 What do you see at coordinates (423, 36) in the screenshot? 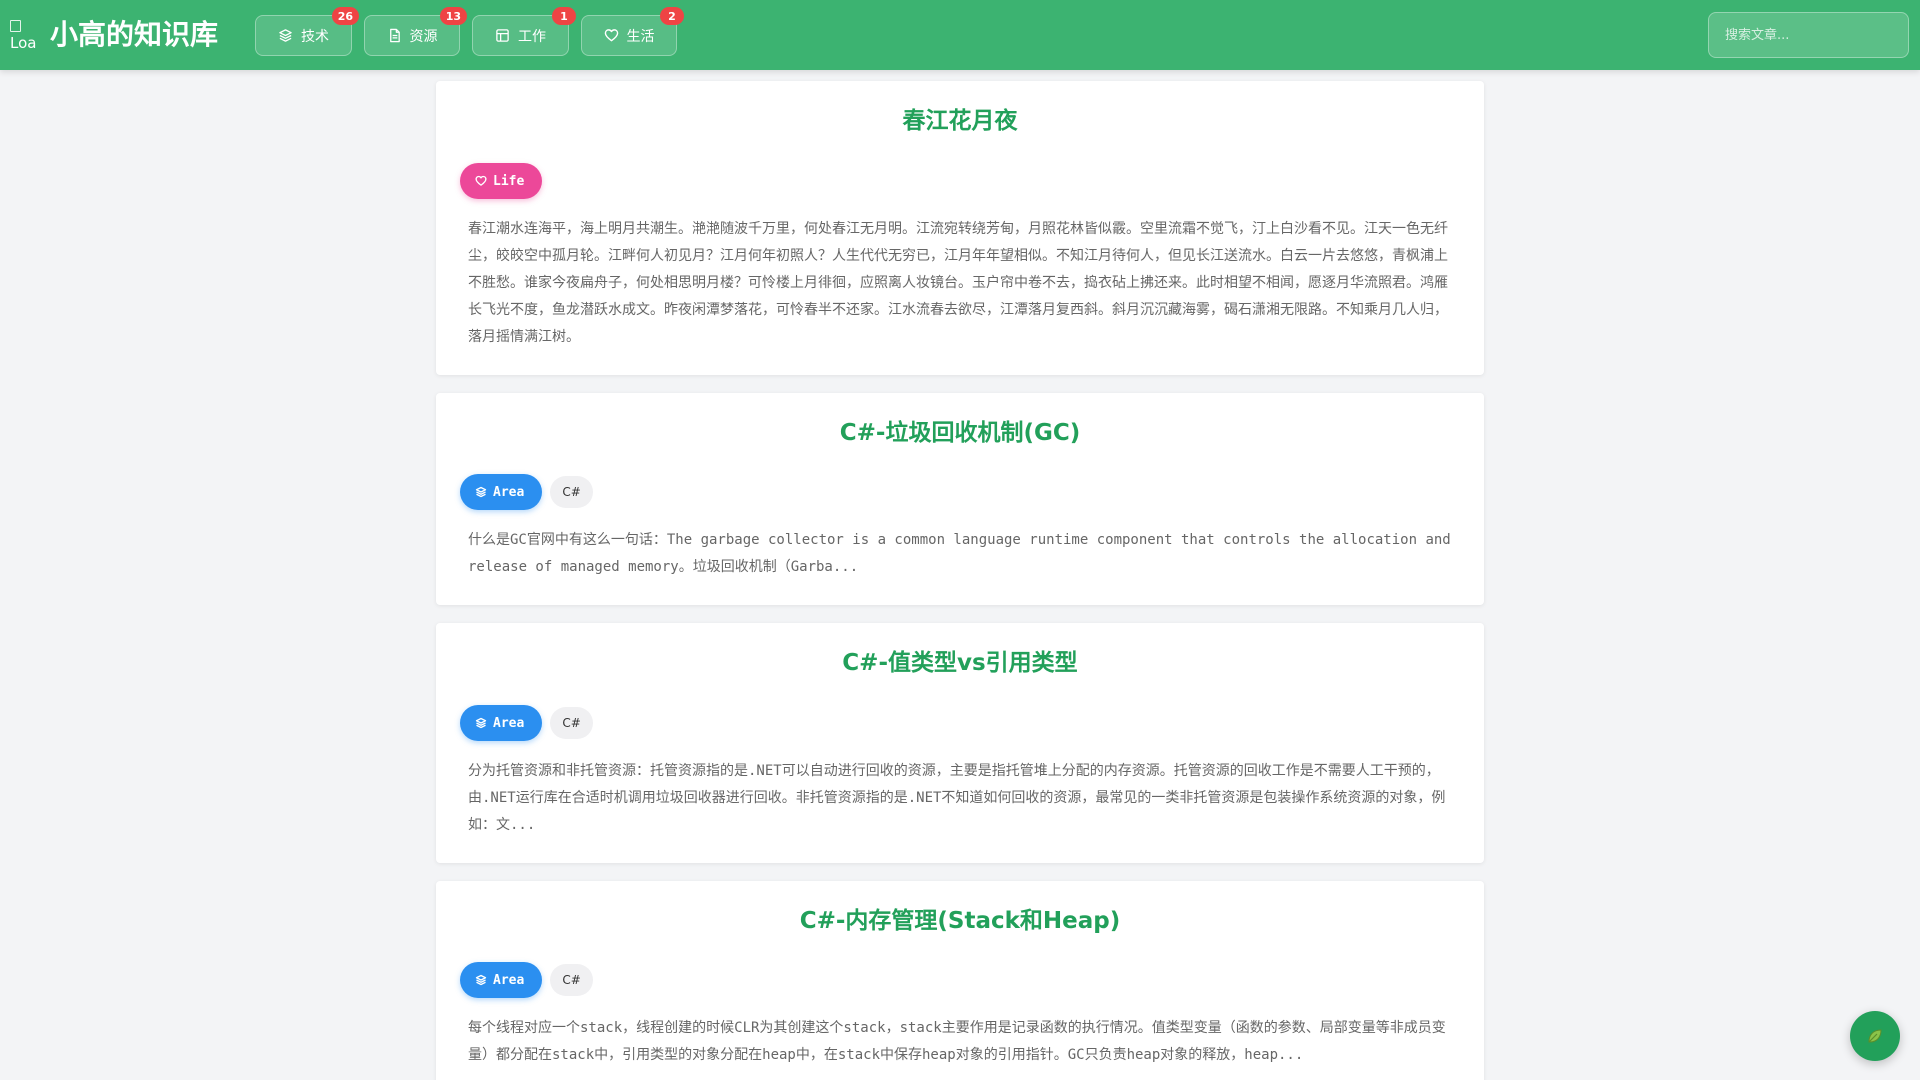
I see `nav-resources-label: 资源` at bounding box center [423, 36].